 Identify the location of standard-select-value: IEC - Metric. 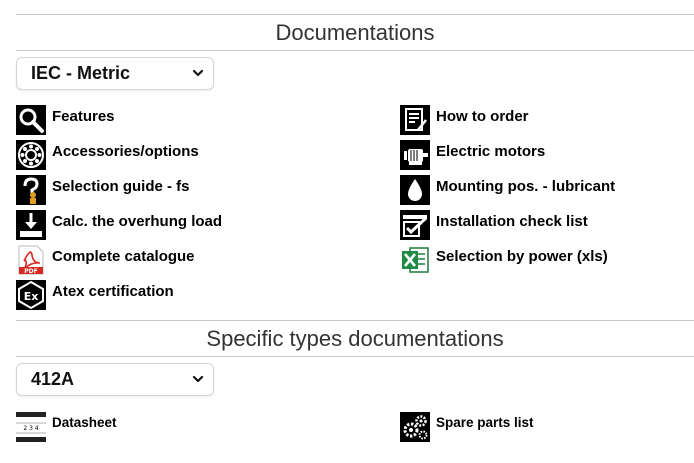
(81, 73).